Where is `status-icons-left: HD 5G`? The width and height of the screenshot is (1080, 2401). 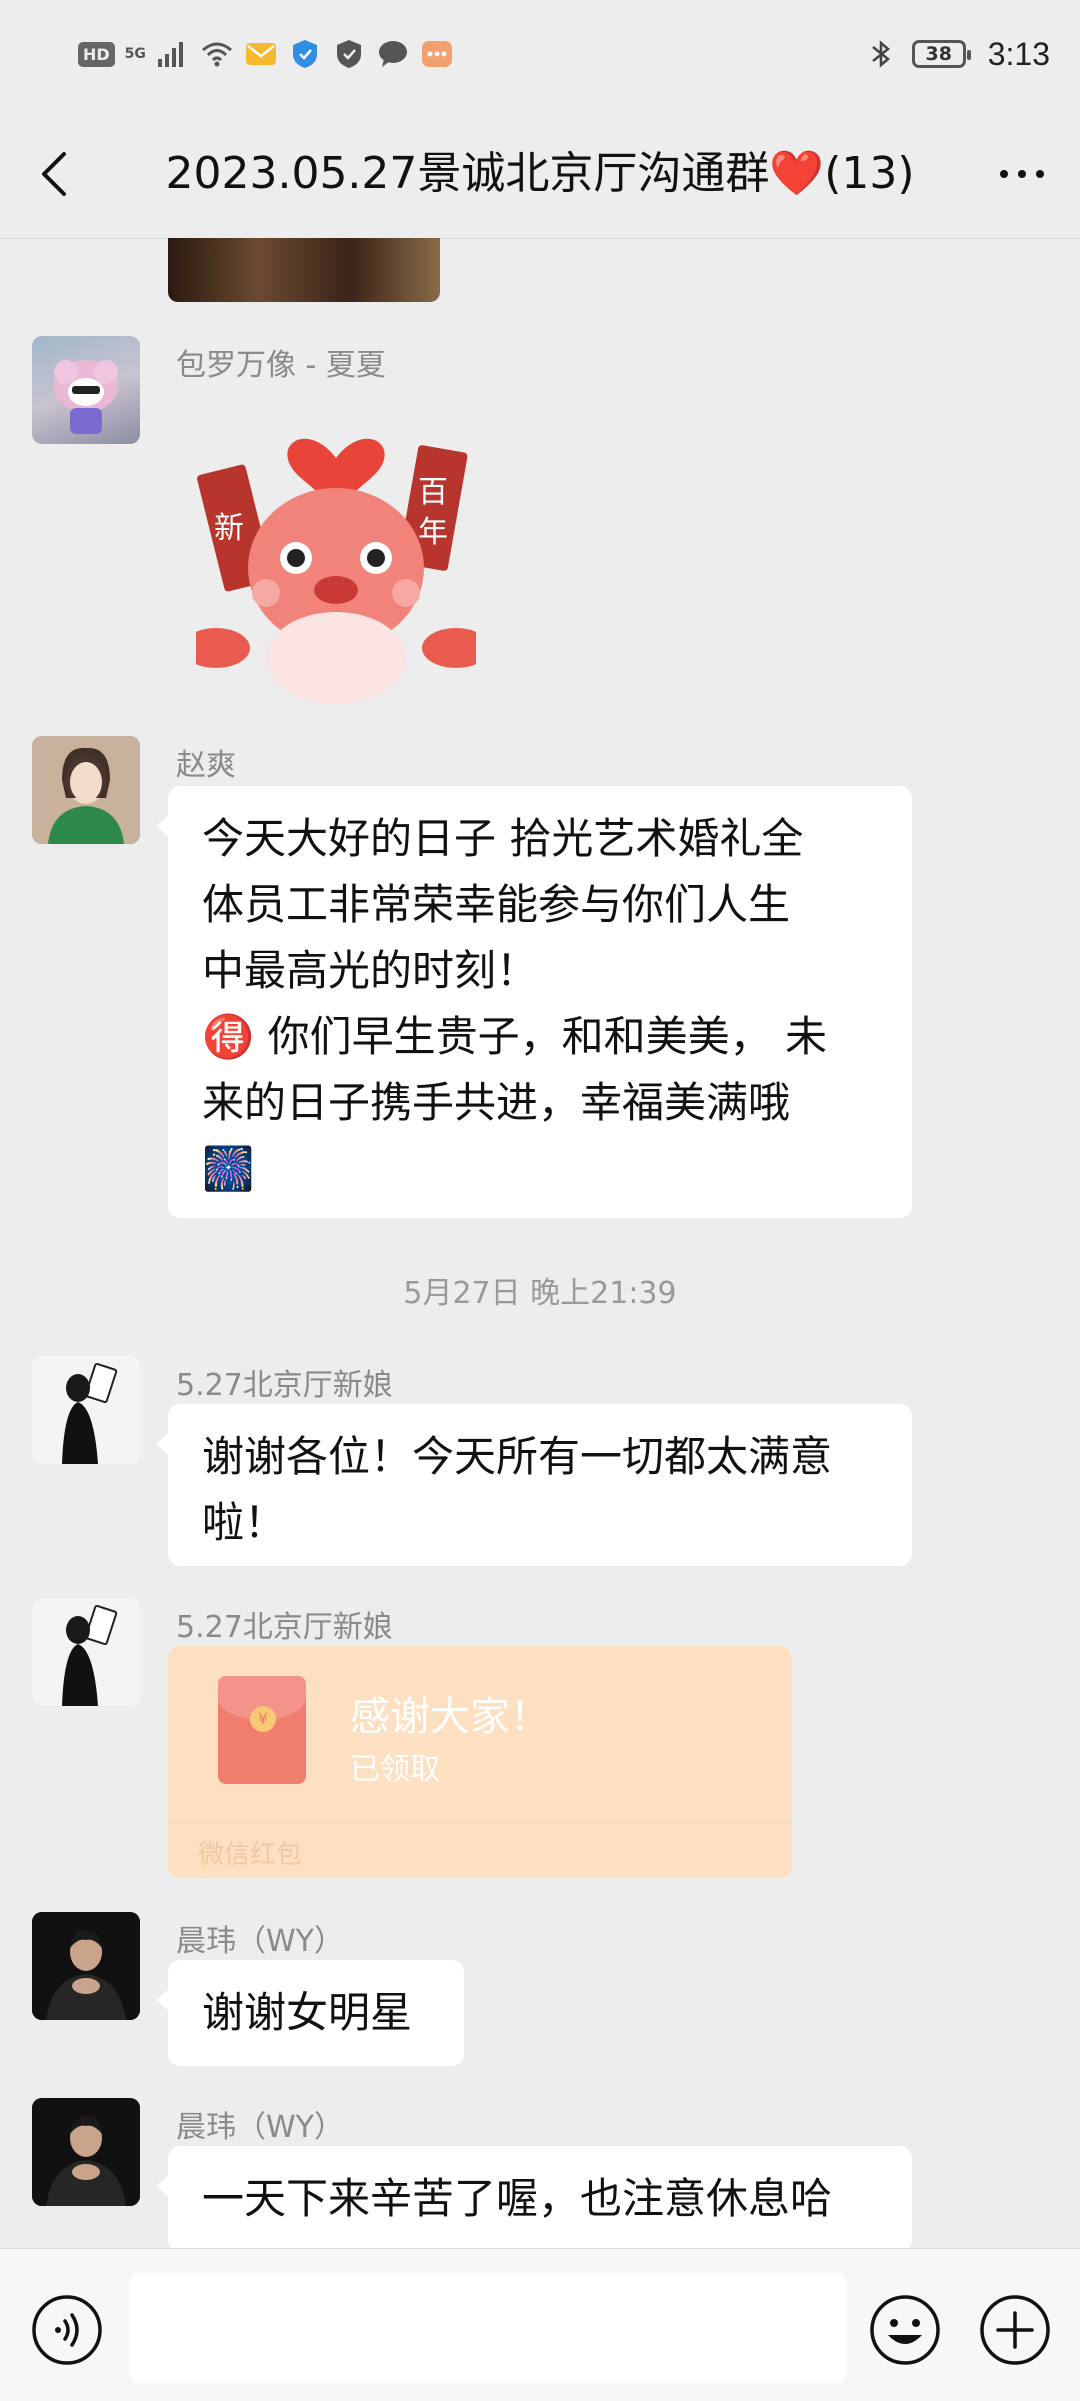
status-icons-left: HD 5G is located at coordinates (266, 54).